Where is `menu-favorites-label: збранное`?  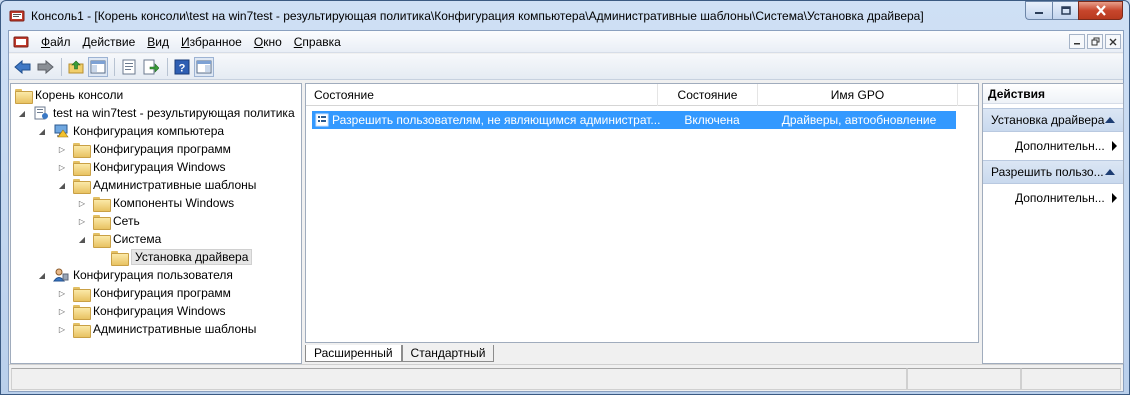 menu-favorites-label: збранное is located at coordinates (215, 41).